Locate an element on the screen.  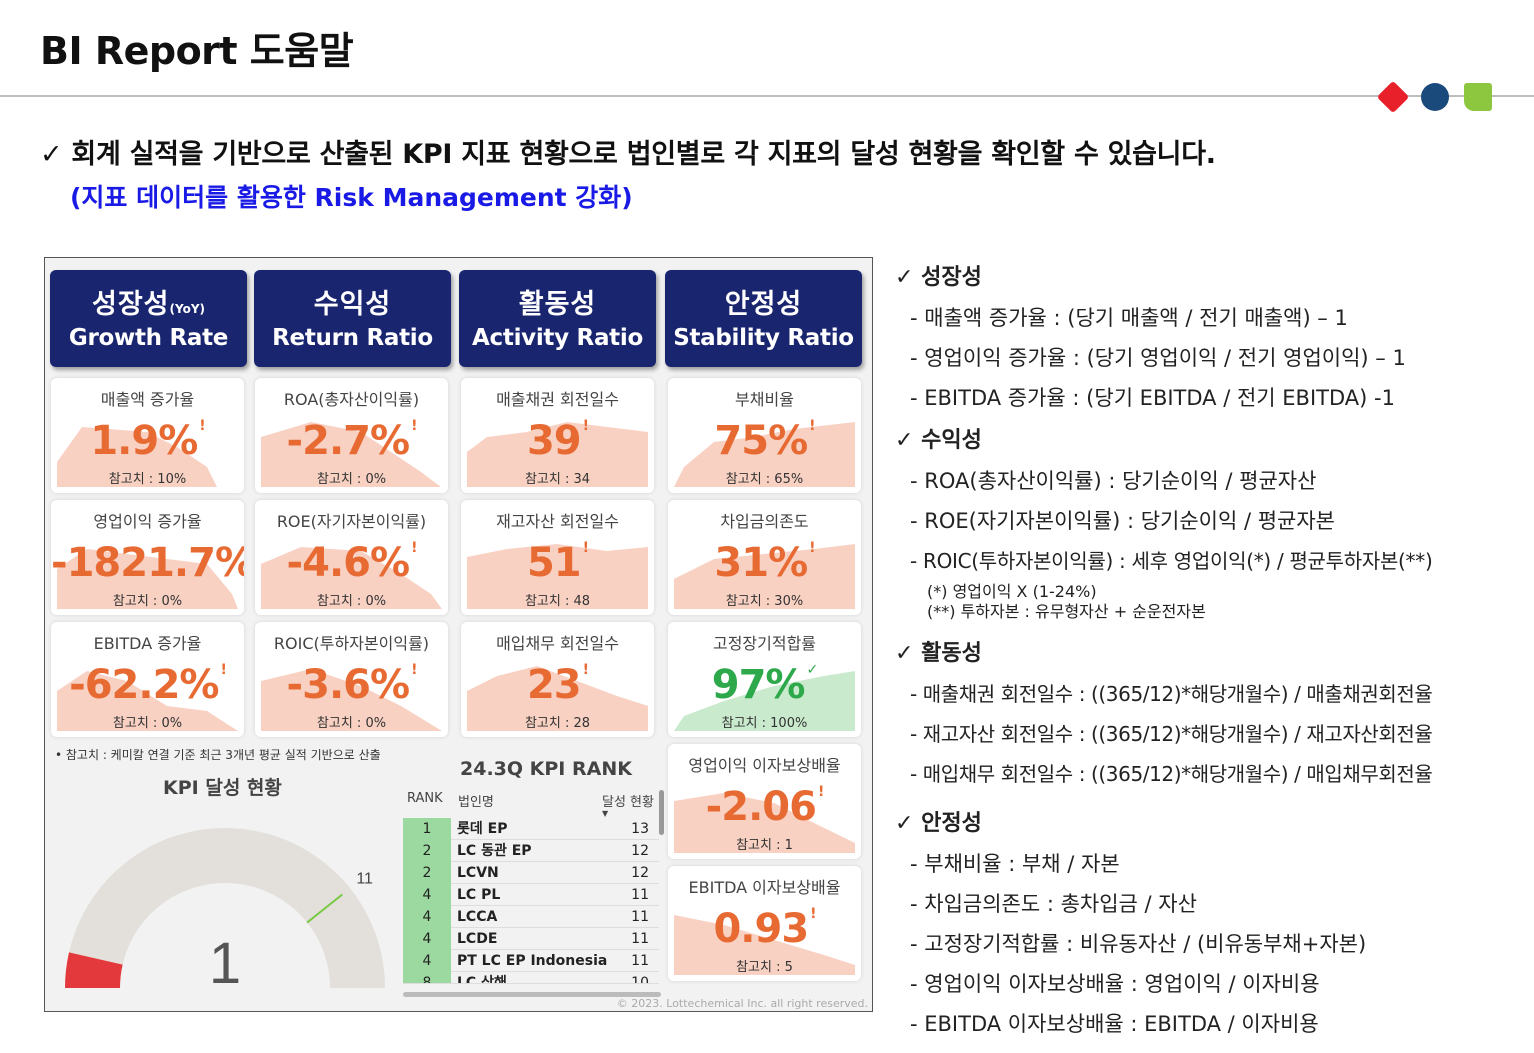
header-kr: 활동성 is located at coordinates (557, 304).